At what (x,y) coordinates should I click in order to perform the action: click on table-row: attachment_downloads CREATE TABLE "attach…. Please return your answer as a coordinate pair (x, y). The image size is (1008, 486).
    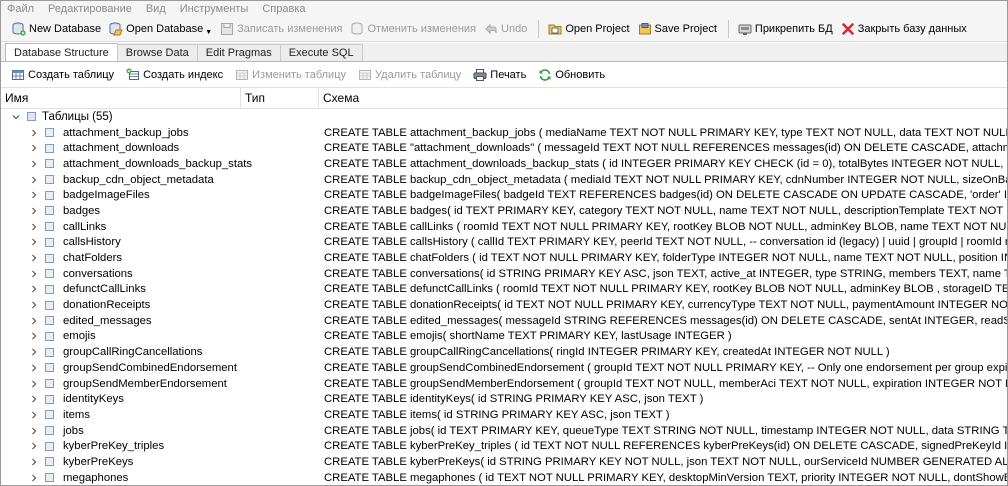
    Looking at the image, I should click on (504, 148).